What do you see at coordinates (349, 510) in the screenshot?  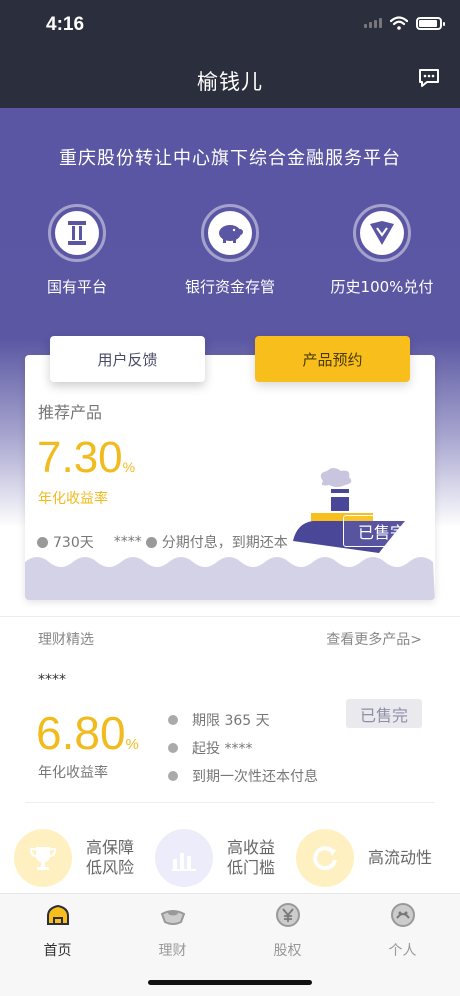 I see `ship-illustration` at bounding box center [349, 510].